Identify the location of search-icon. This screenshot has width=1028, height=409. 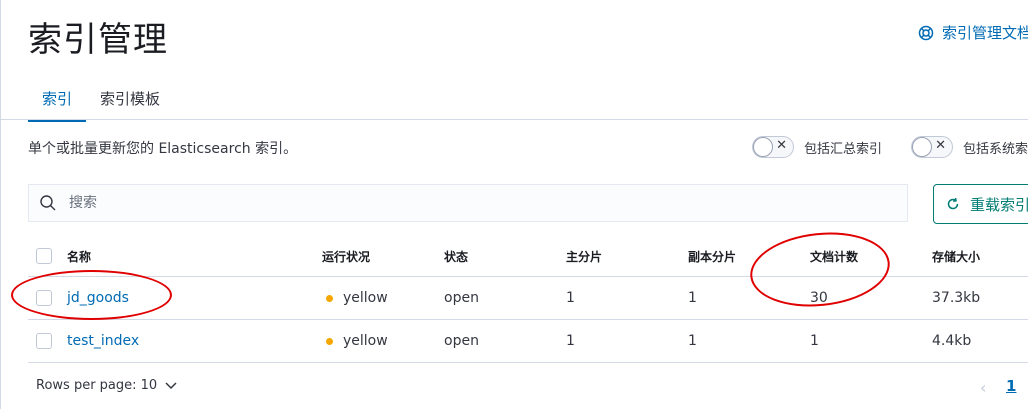
(48, 203).